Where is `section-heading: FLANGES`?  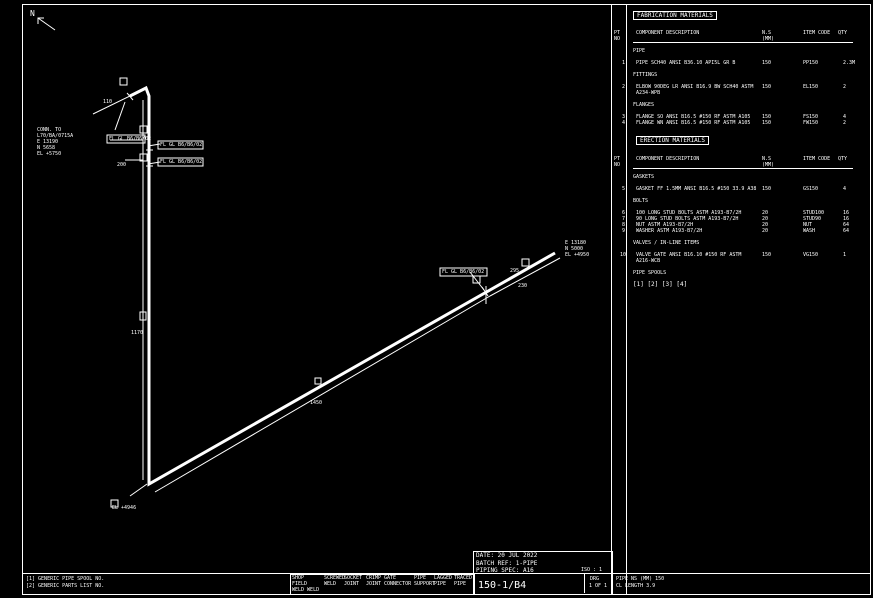
section-heading: FLANGES is located at coordinates (644, 105).